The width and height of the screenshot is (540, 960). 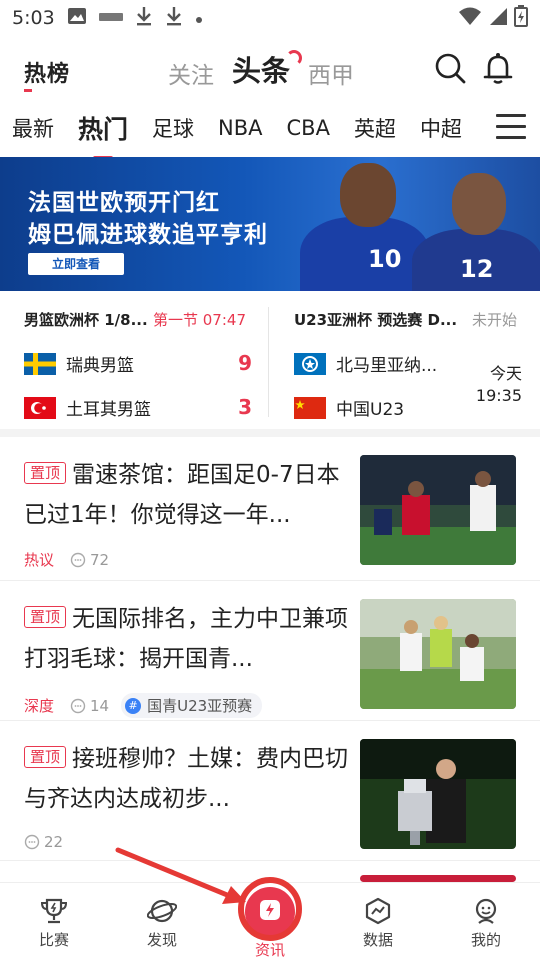 What do you see at coordinates (133, 705) in the screenshot?
I see `hashtag-icon: #` at bounding box center [133, 705].